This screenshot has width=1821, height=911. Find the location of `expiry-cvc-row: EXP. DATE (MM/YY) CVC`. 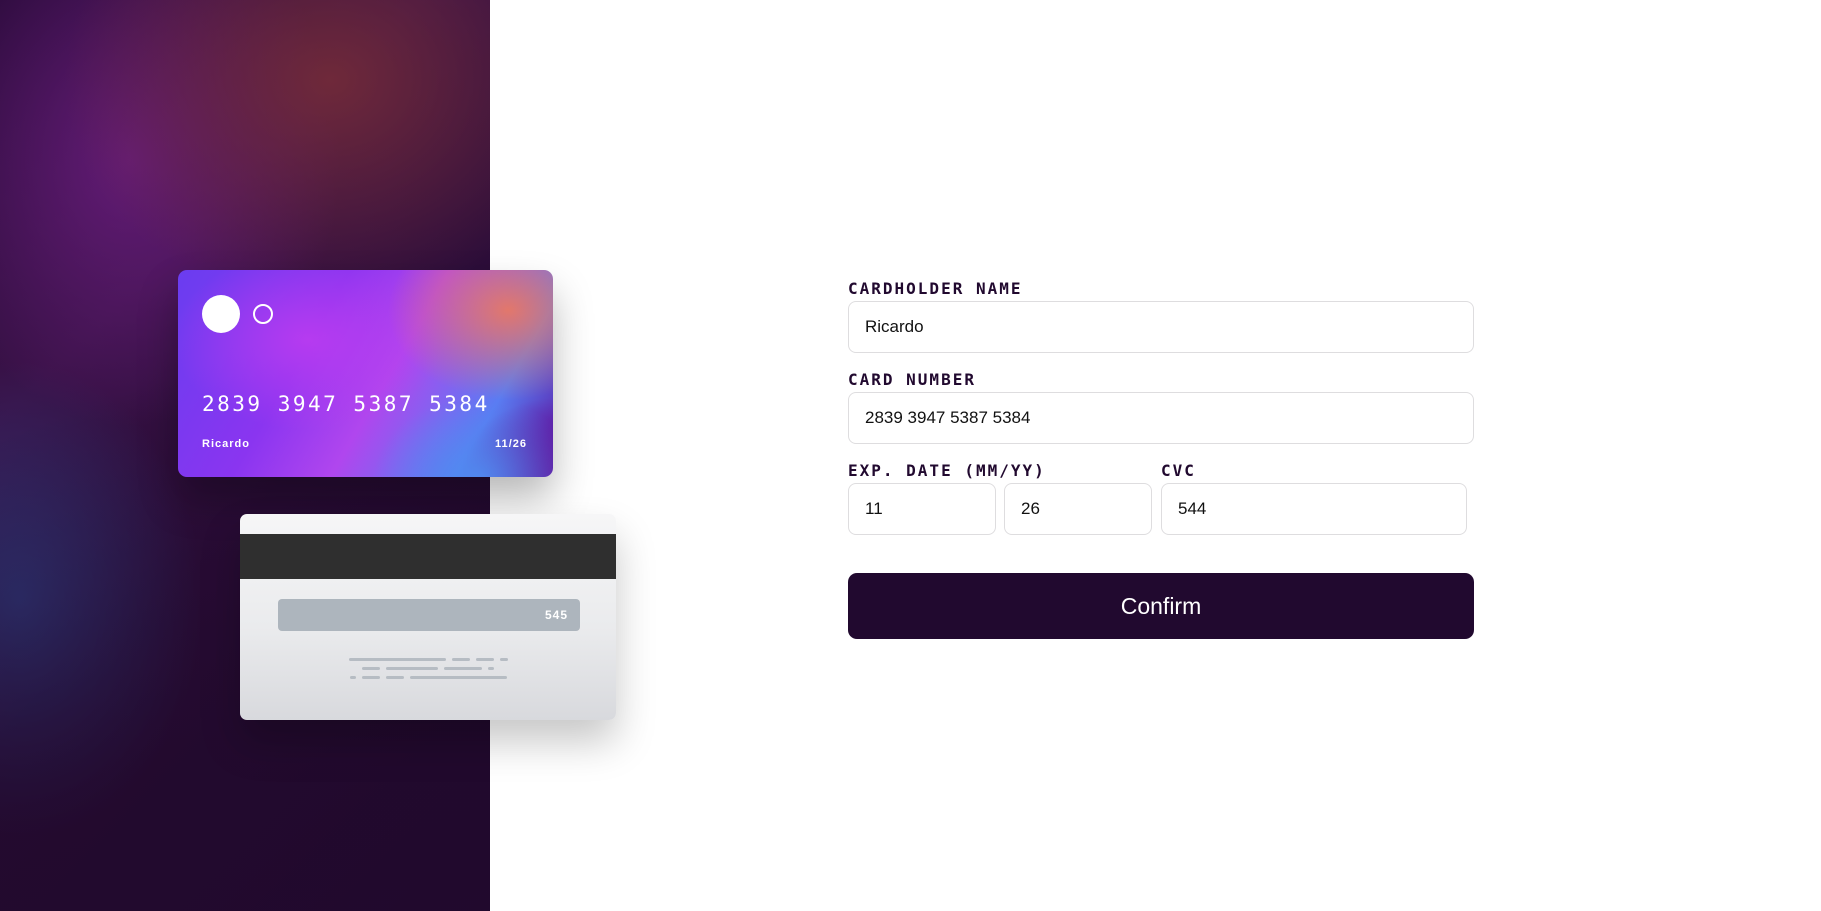

expiry-cvc-row: EXP. DATE (MM/YY) CVC is located at coordinates (1161, 498).